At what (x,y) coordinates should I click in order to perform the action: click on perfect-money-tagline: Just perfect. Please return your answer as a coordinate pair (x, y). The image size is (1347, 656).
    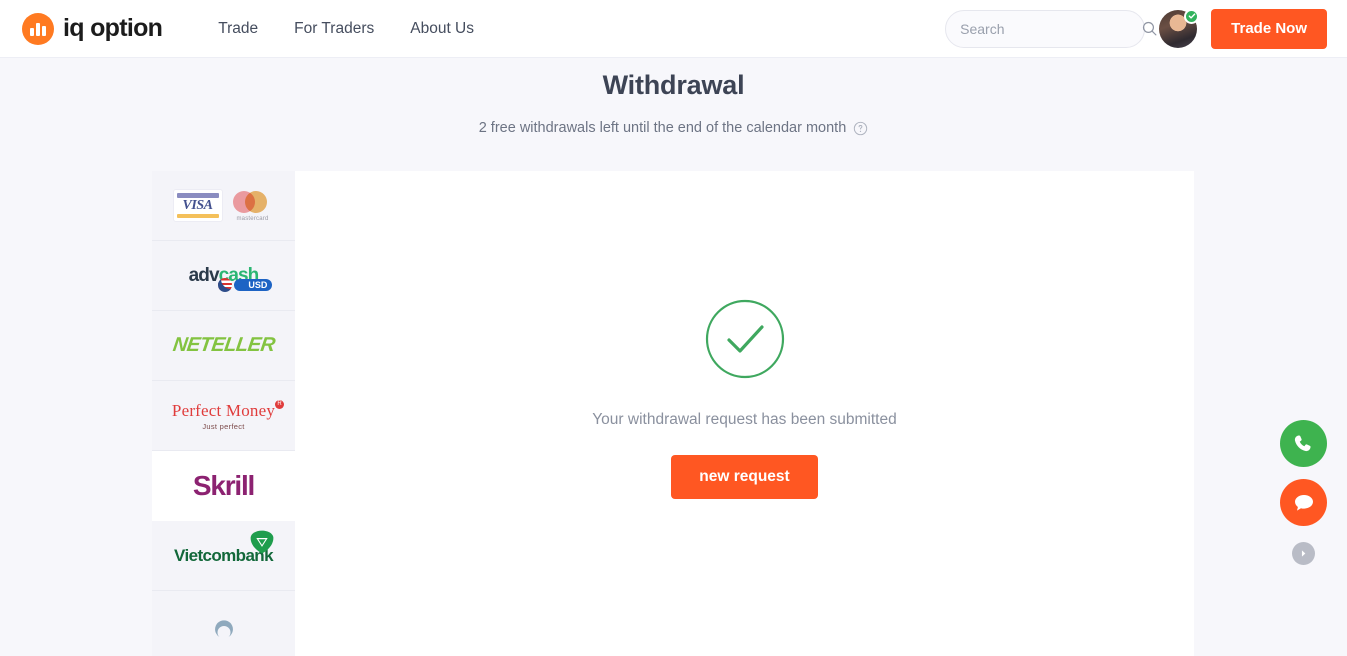
    Looking at the image, I should click on (223, 426).